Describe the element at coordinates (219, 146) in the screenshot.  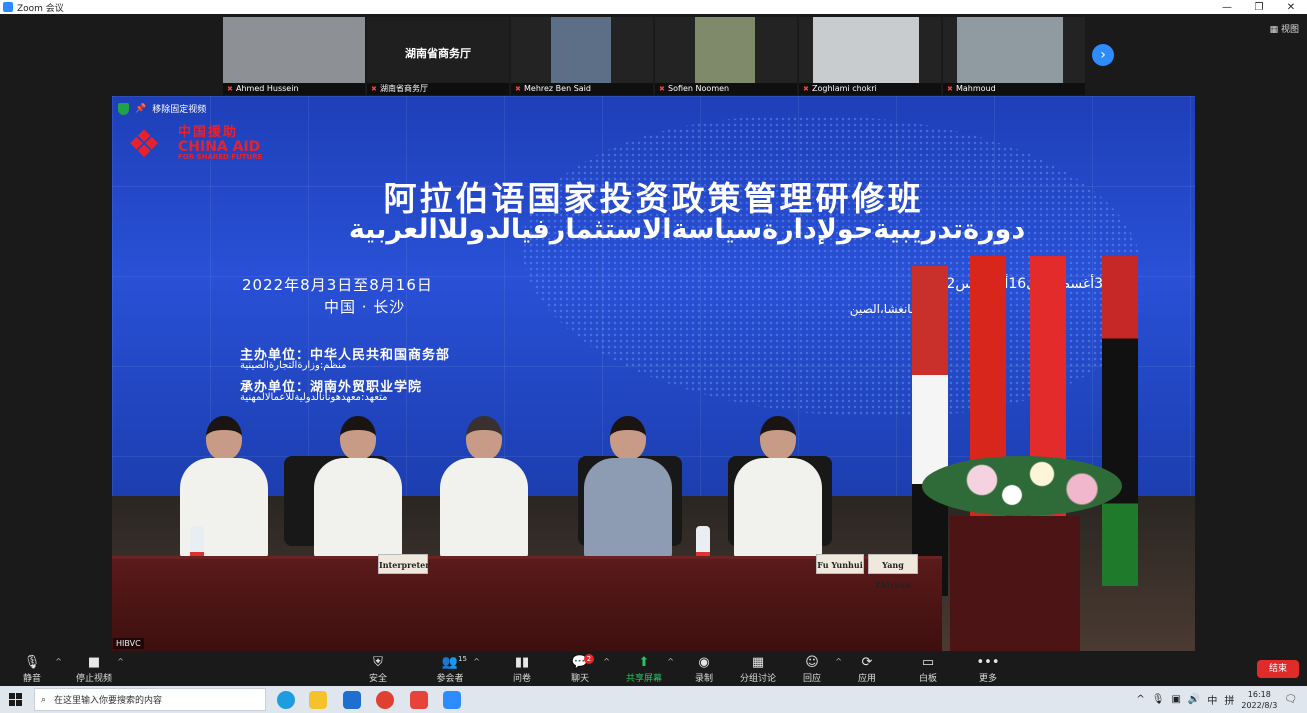
I see `logo-en: CHINA AID` at that location.